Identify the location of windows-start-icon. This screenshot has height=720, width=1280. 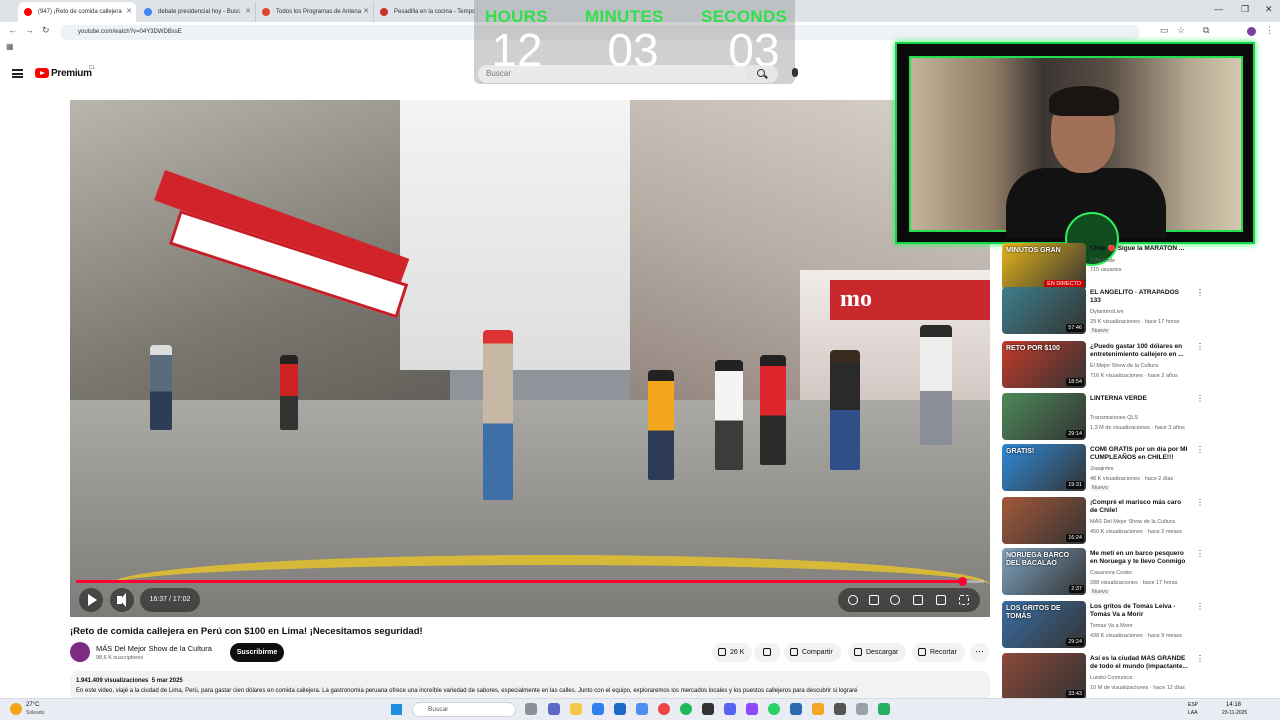
(396, 709).